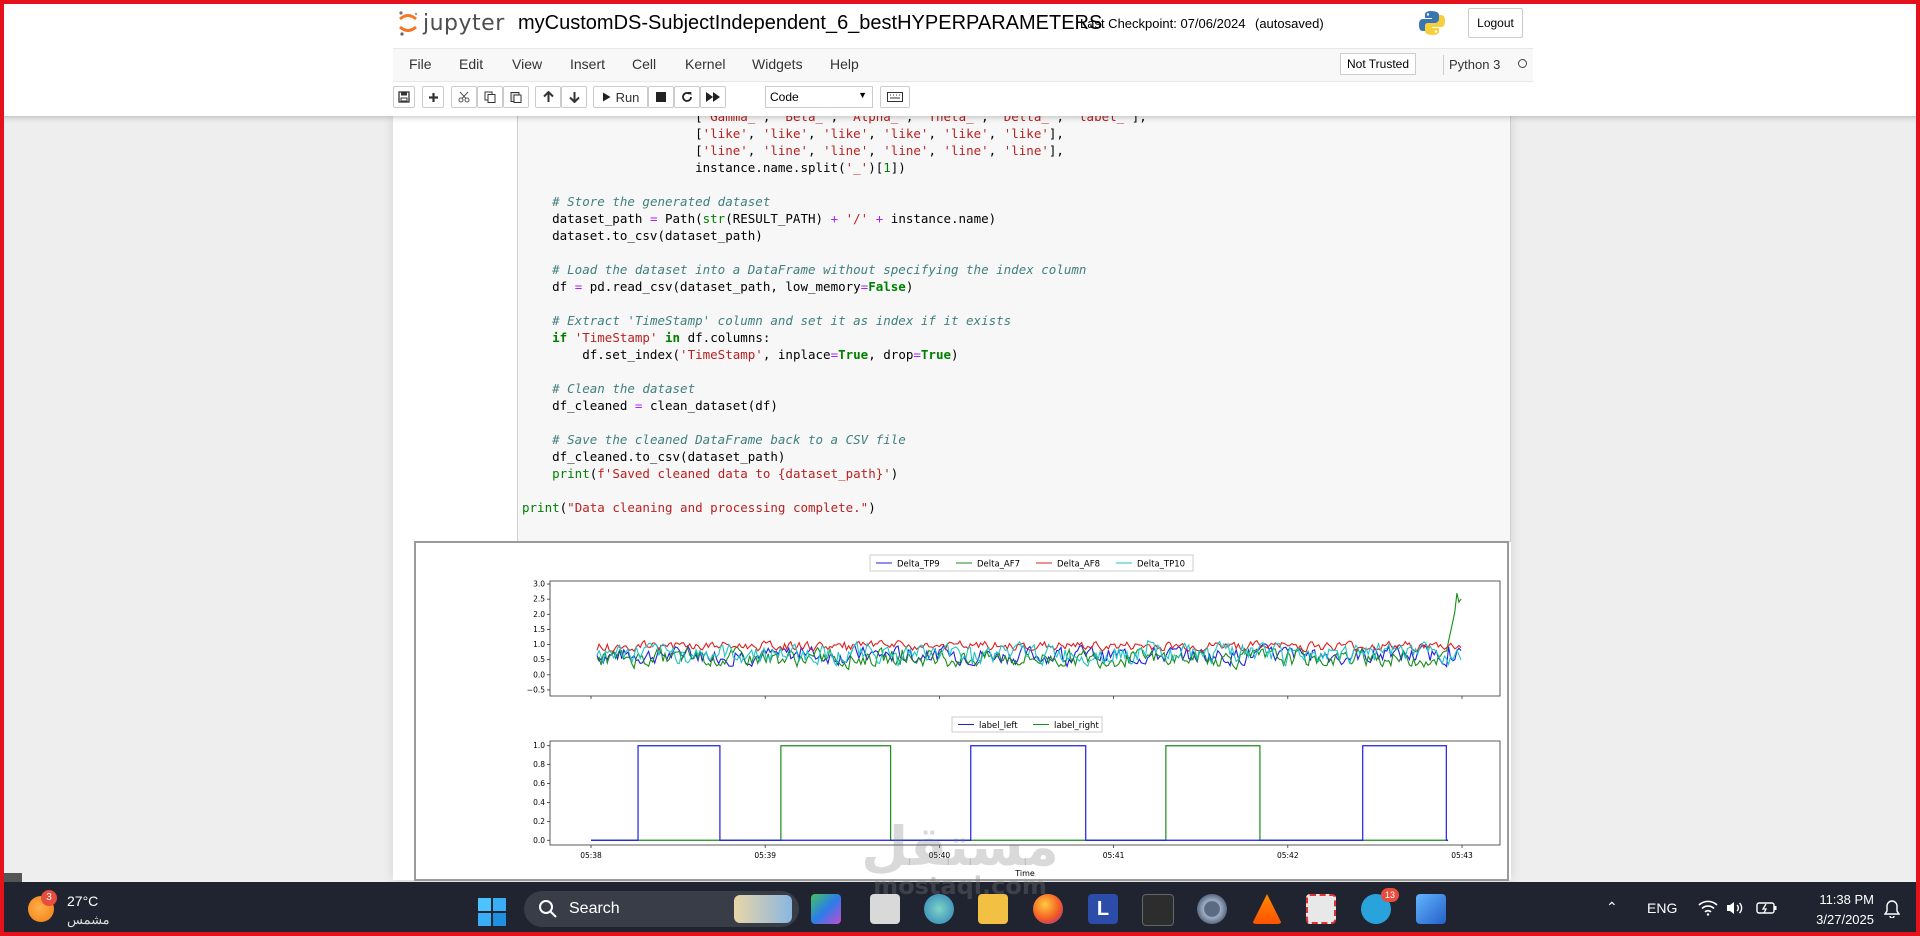 This screenshot has height=936, width=1920. What do you see at coordinates (960, 846) in the screenshot?
I see `watermark-arabic: مستقل` at bounding box center [960, 846].